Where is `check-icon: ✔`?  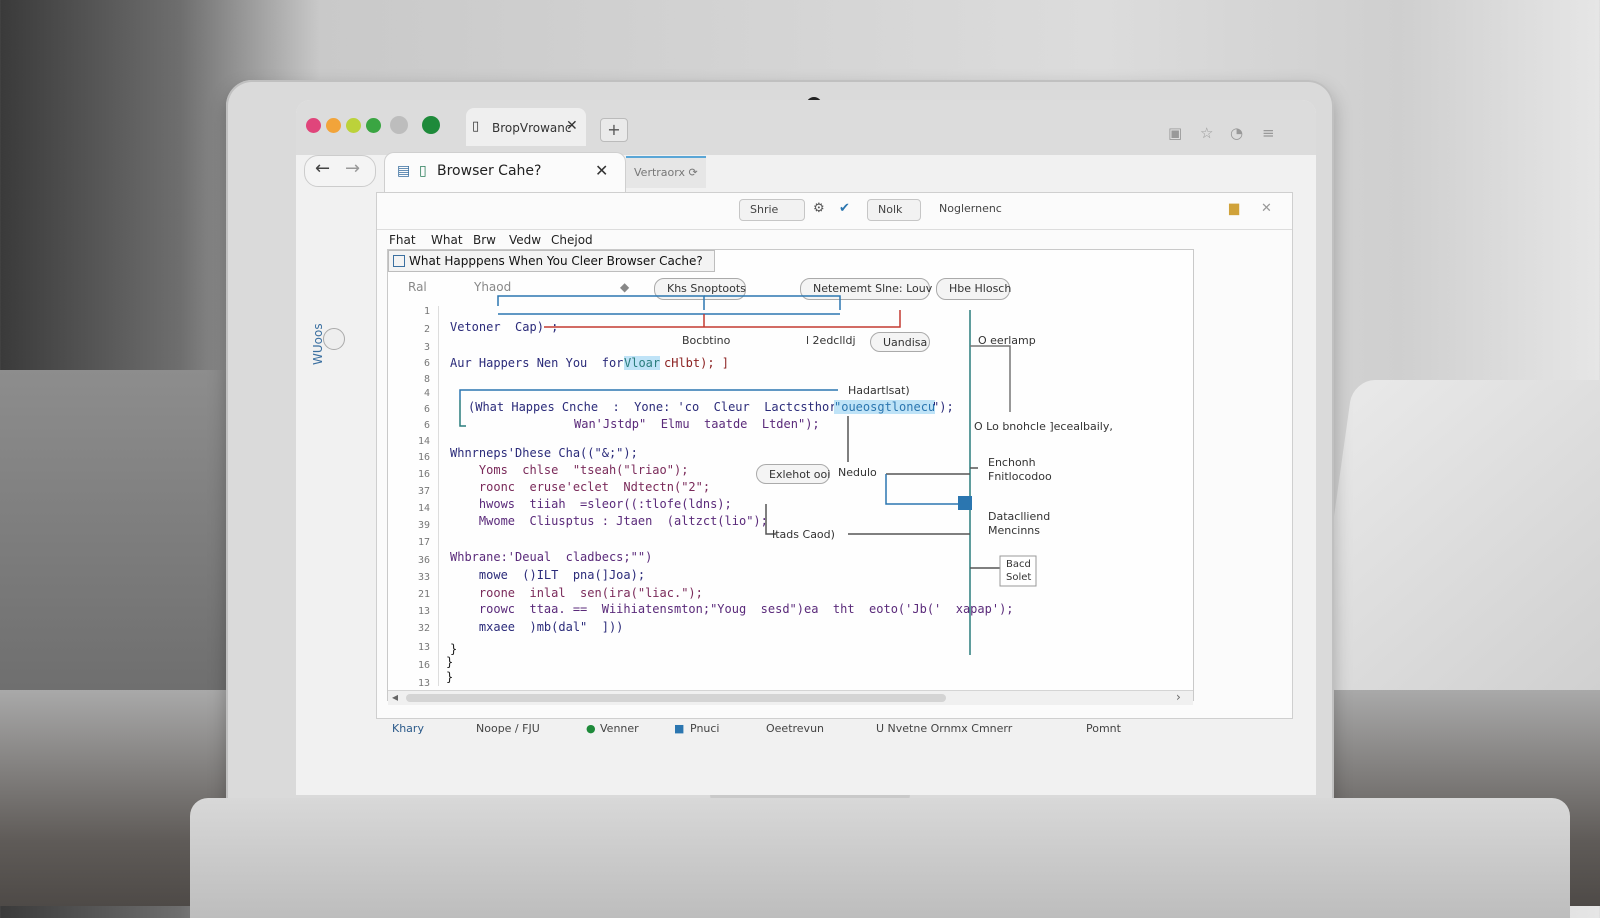 check-icon: ✔ is located at coordinates (844, 208).